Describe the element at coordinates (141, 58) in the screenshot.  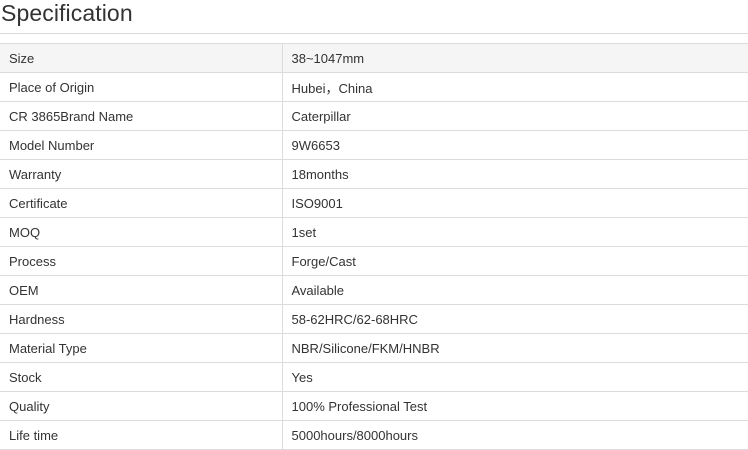
I see `spec-label: Size` at that location.